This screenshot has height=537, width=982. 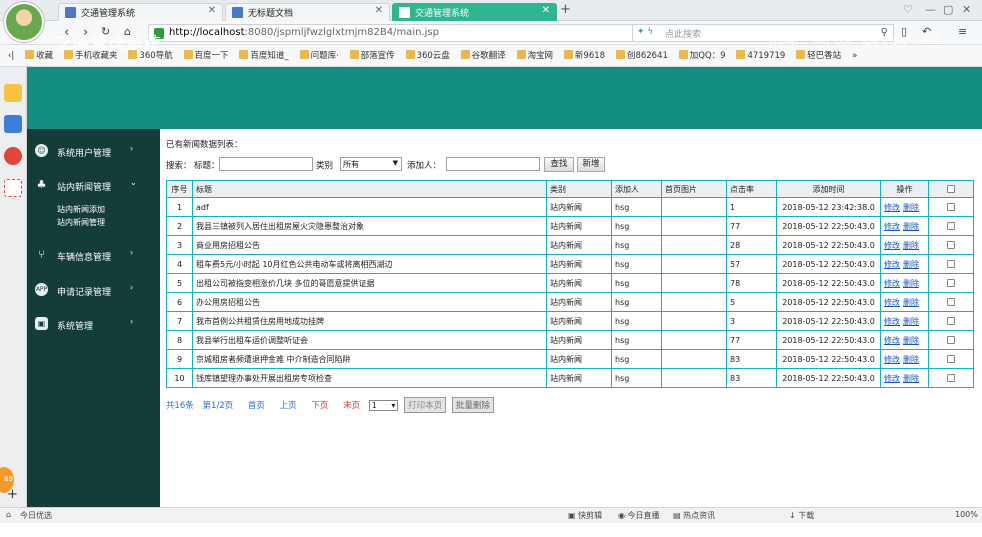 What do you see at coordinates (931, 38) in the screenshot?
I see `logout-link: 退出` at bounding box center [931, 38].